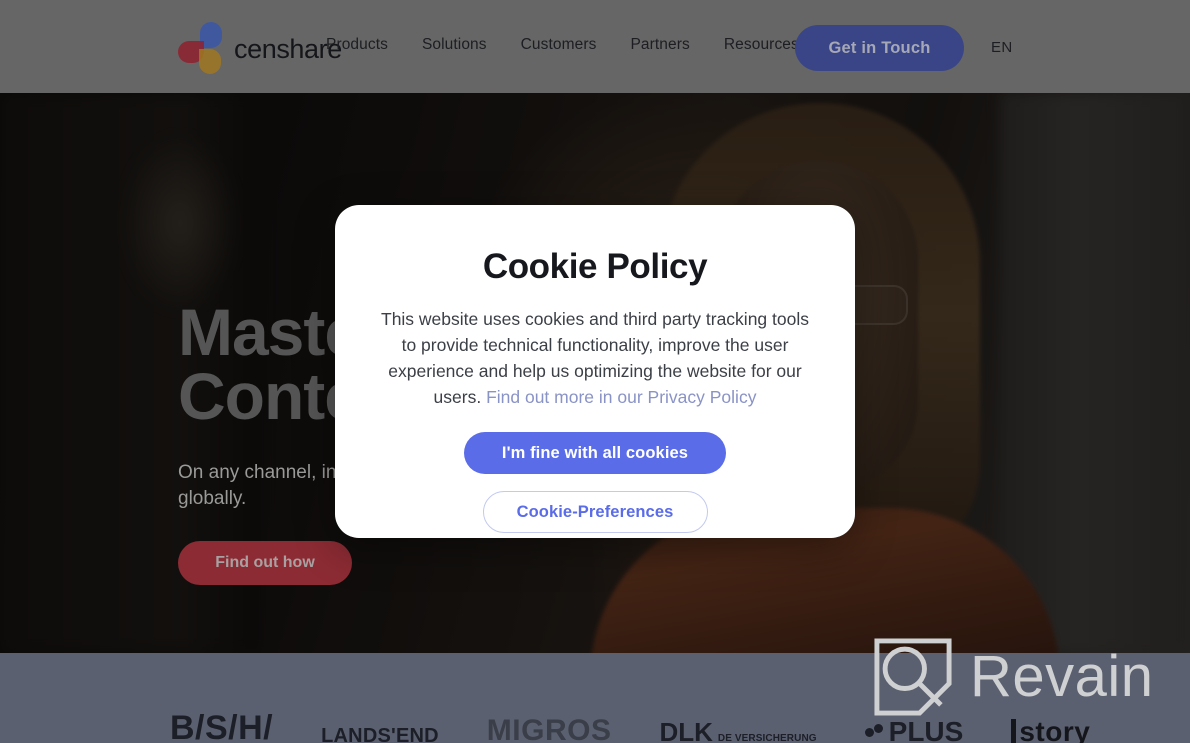  What do you see at coordinates (595, 453) in the screenshot?
I see `accept-all-cookies-button: I'm fine with all cookies` at bounding box center [595, 453].